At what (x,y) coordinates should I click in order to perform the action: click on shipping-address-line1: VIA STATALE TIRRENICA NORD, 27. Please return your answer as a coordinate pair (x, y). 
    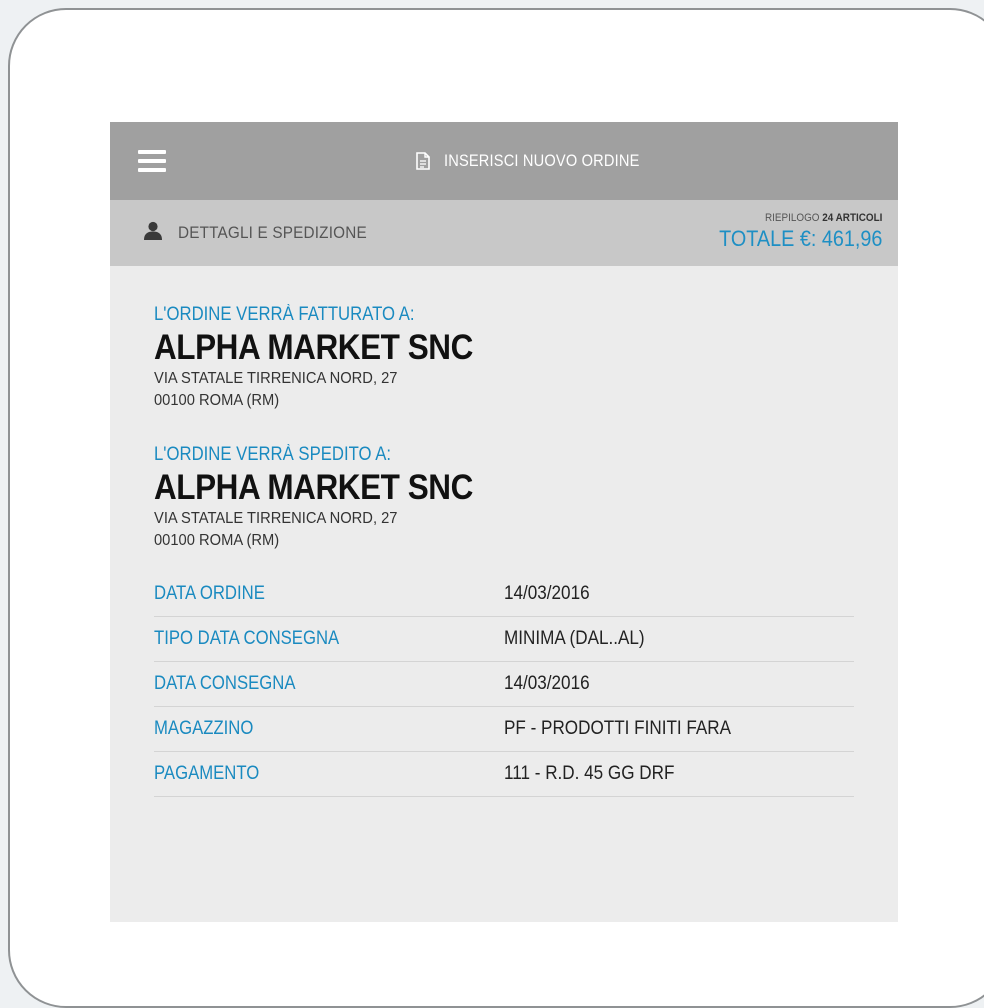
    Looking at the image, I should click on (276, 518).